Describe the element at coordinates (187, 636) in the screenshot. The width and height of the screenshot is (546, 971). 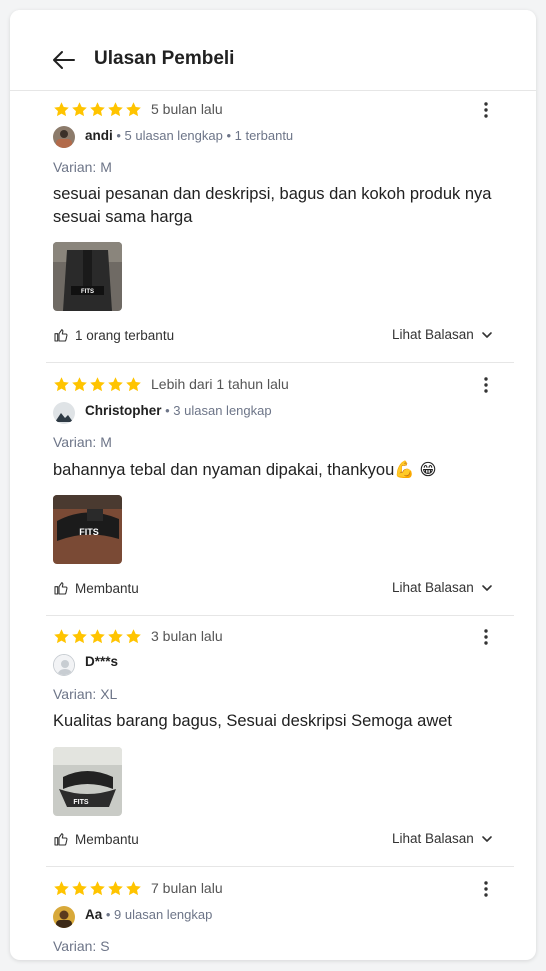
I see `review-date: 3 bulan lalu` at that location.